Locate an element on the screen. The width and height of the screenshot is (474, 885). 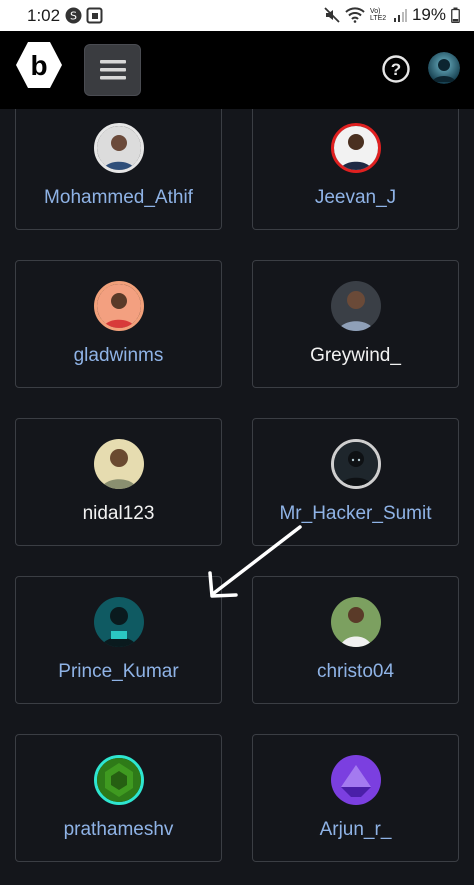
user-card: Arjun_r_ is located at coordinates (355, 798).